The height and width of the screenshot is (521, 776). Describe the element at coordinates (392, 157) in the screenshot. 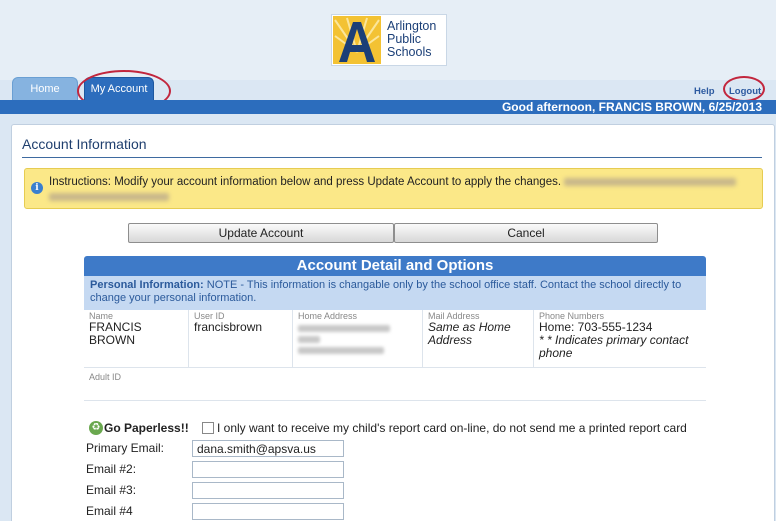

I see `title-divider` at that location.